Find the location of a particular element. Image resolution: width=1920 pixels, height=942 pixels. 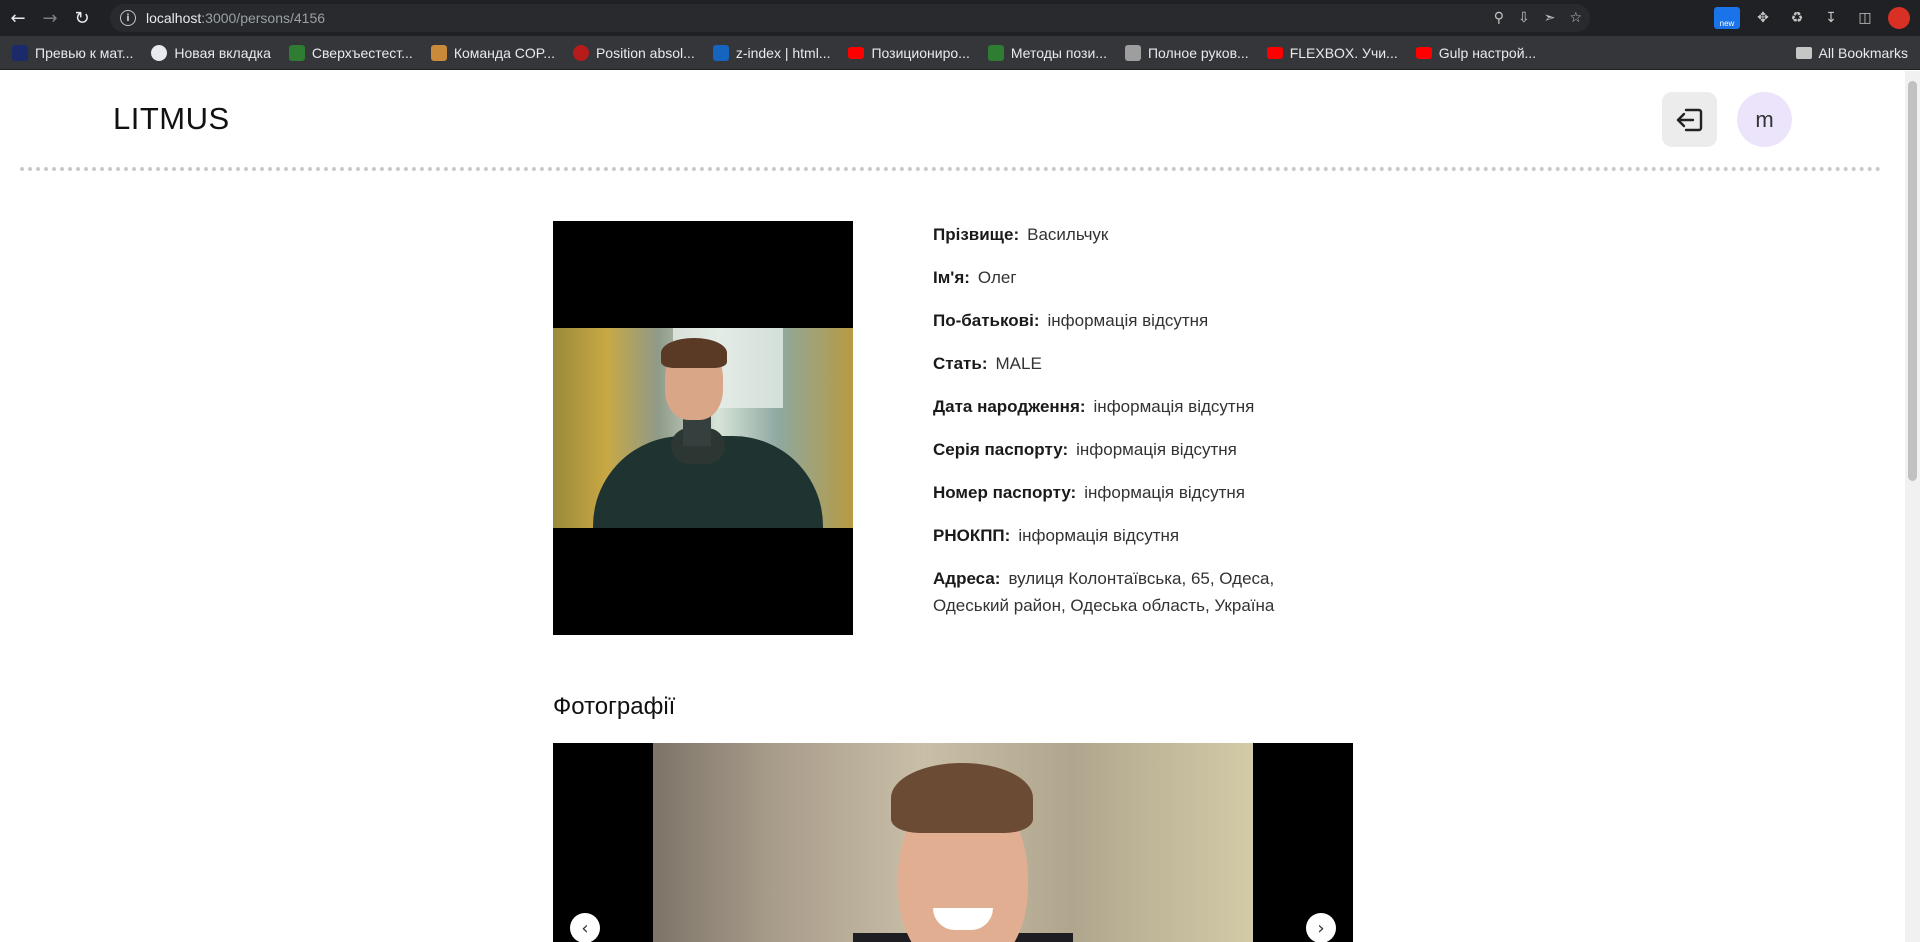

field-label: Стать: is located at coordinates (960, 363).